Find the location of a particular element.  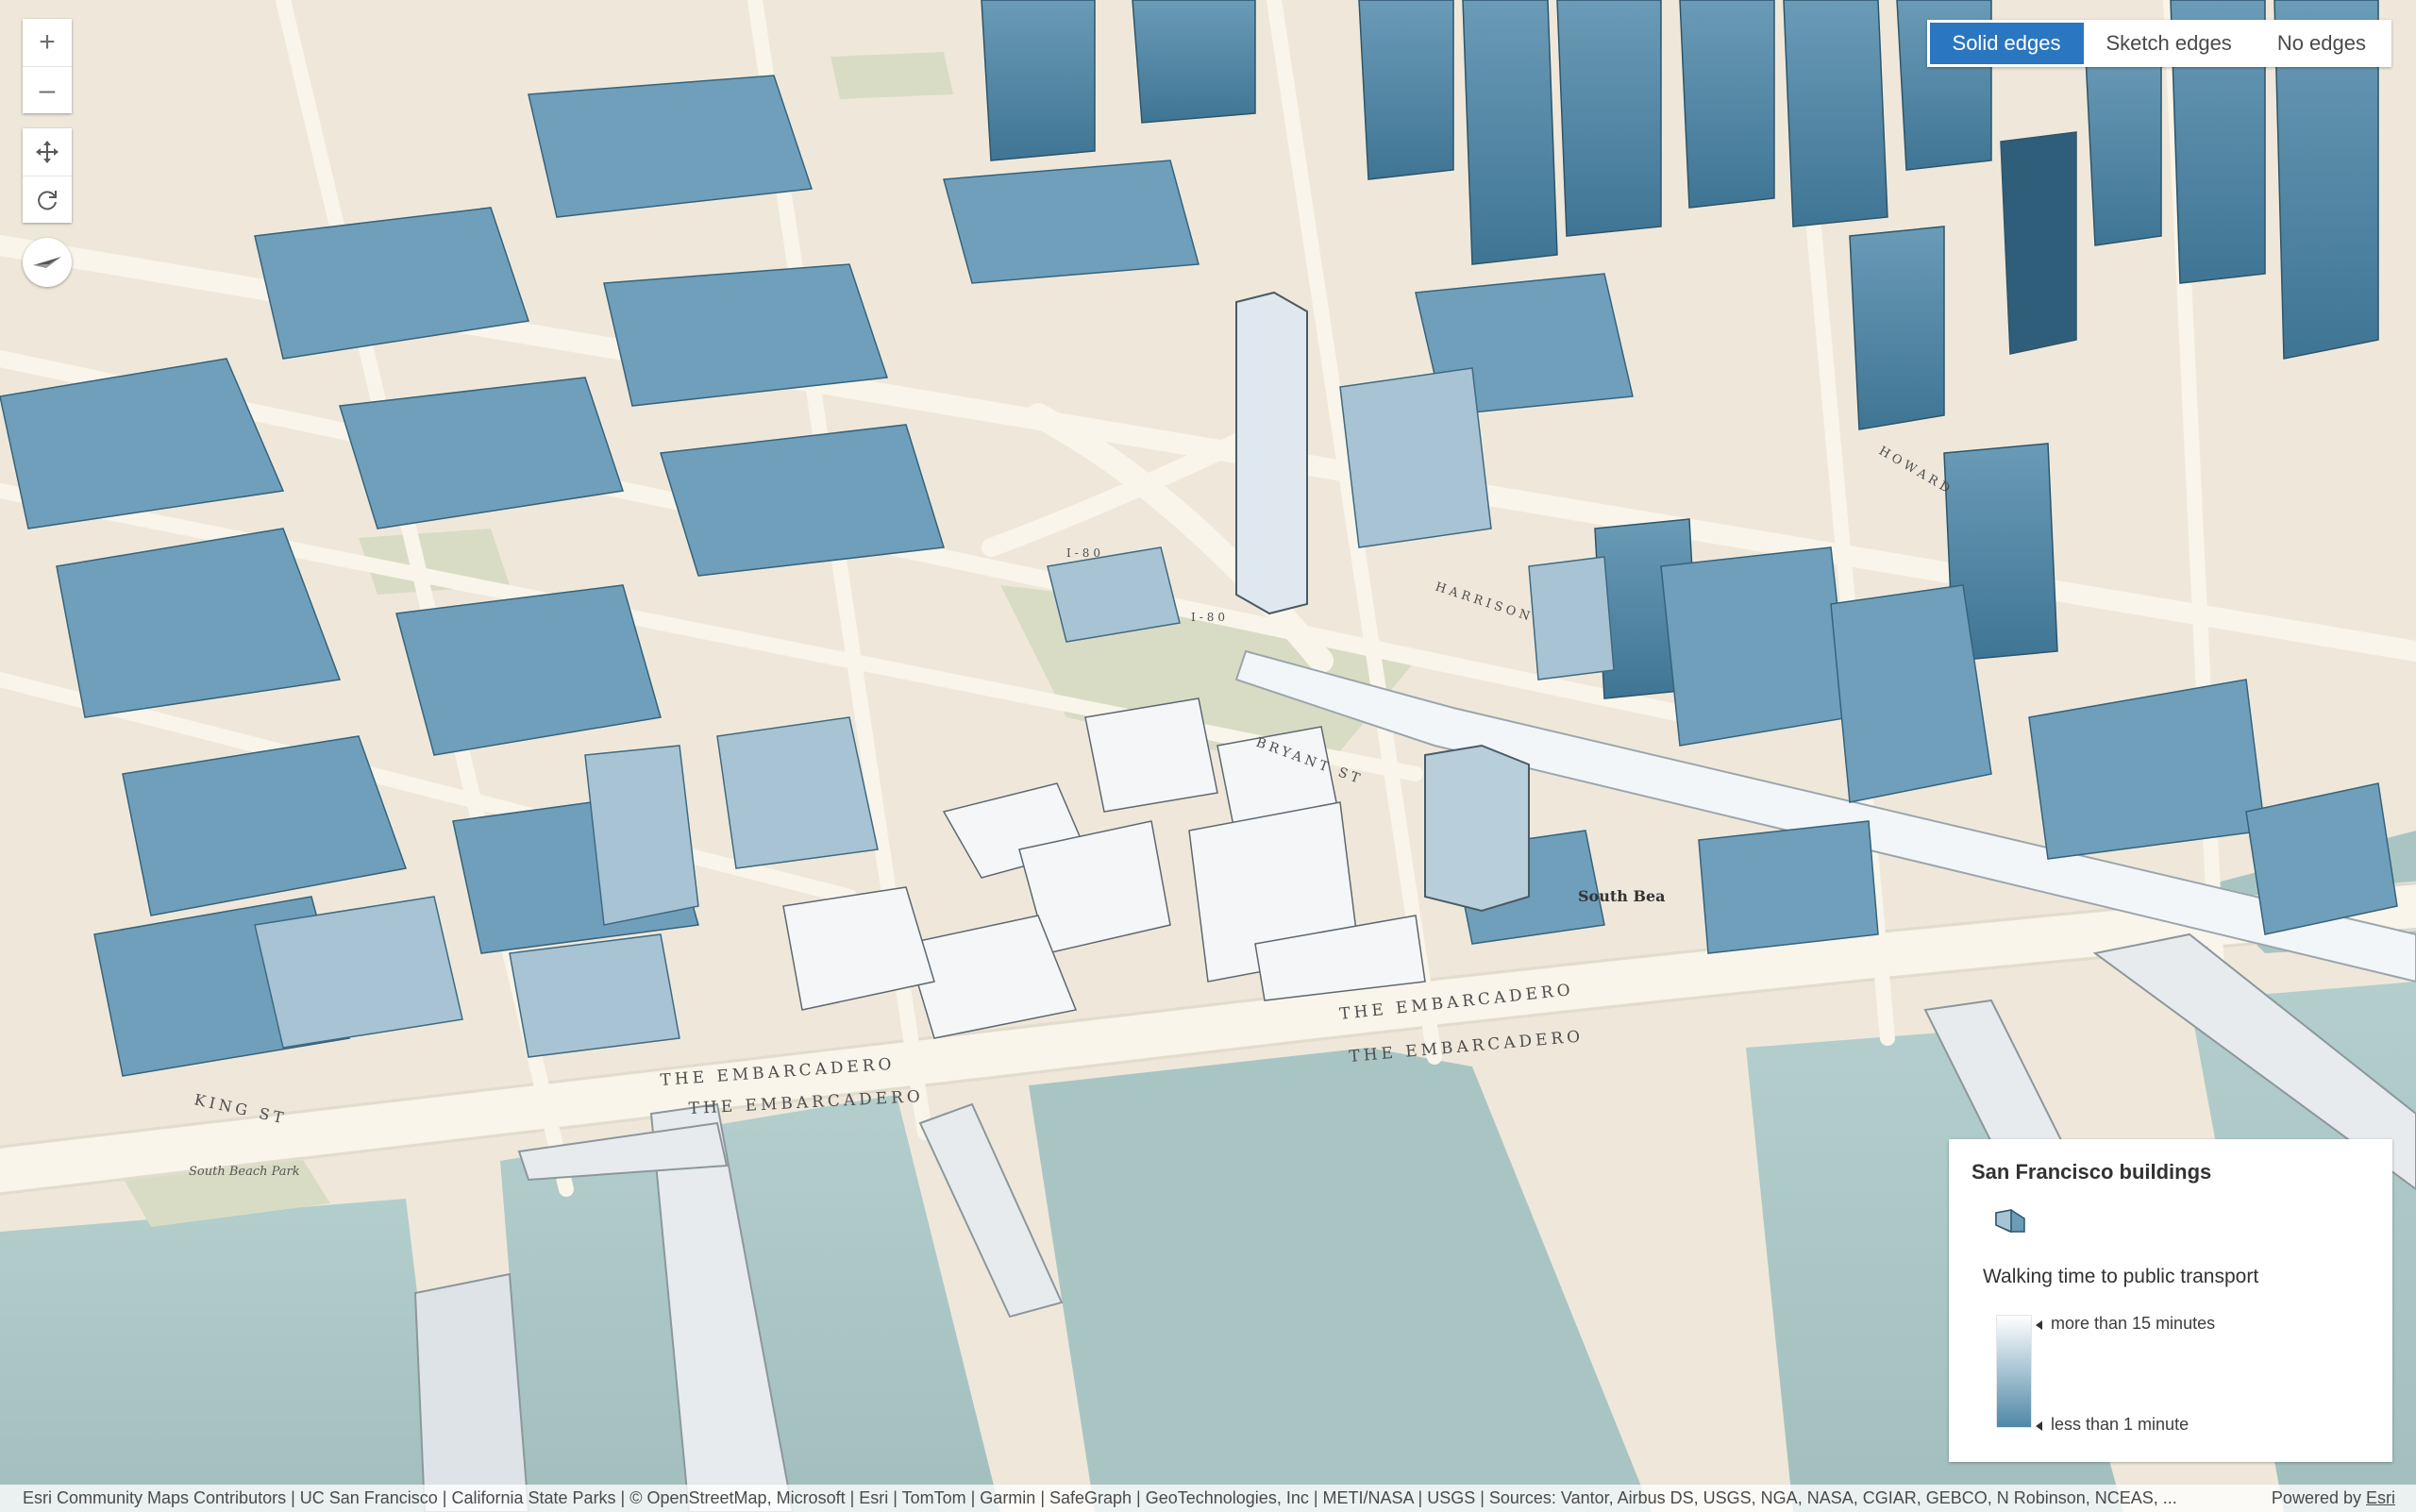

legend-stop-high: more than 15 minutes is located at coordinates (2125, 1323).